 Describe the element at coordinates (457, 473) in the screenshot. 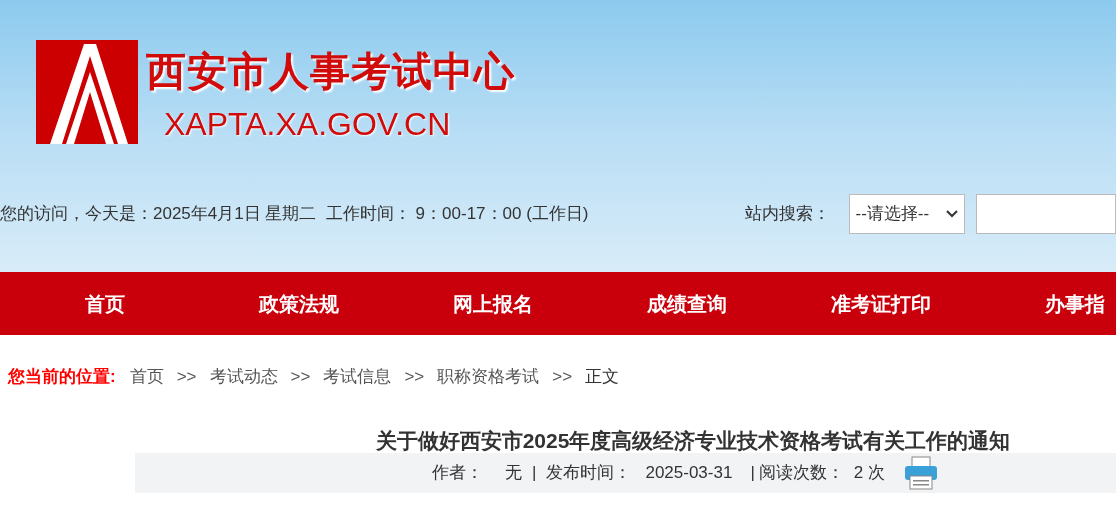

I see `author-label: 作者：` at that location.